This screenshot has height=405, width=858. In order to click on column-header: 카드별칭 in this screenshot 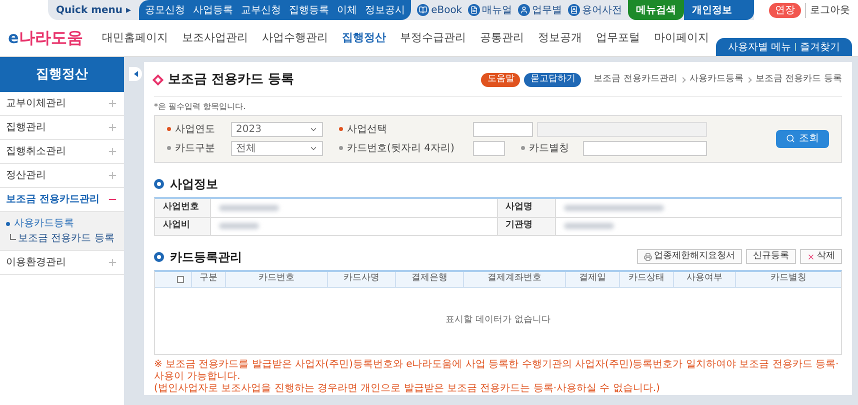, I will do `click(788, 279)`.